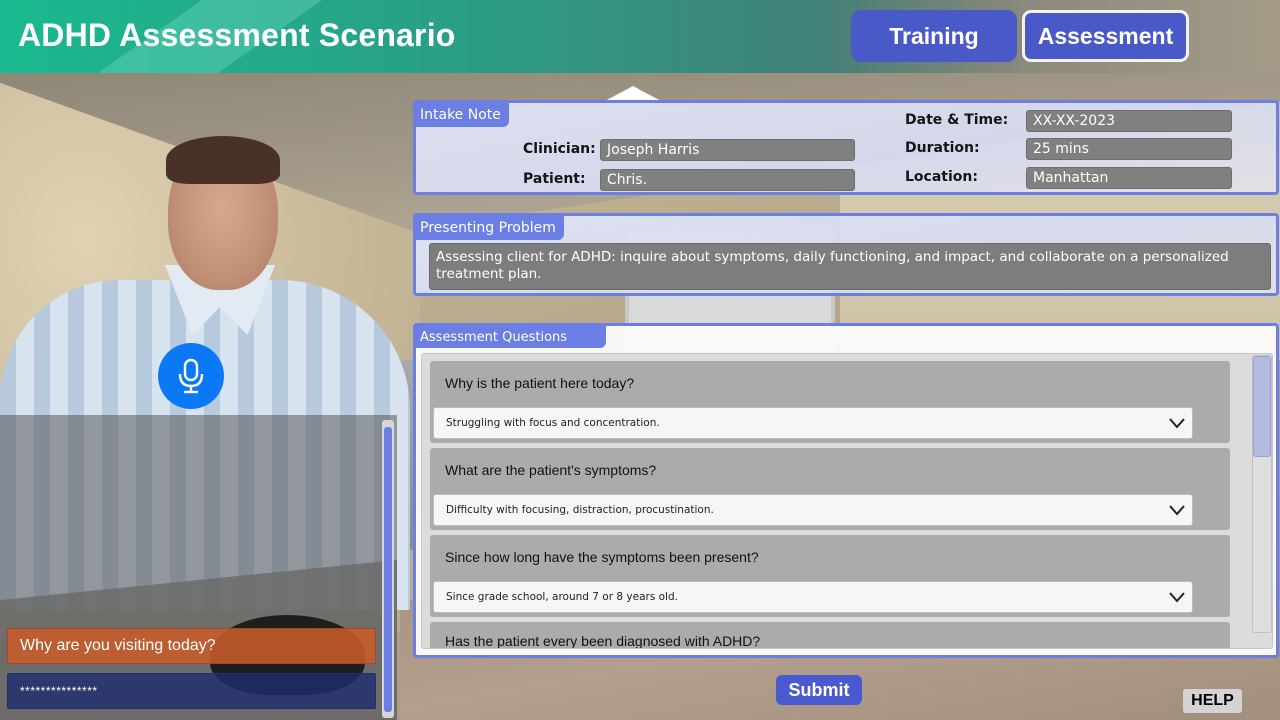 This screenshot has width=1280, height=720. I want to click on chat-scrollbar-thumb, so click(388, 569).